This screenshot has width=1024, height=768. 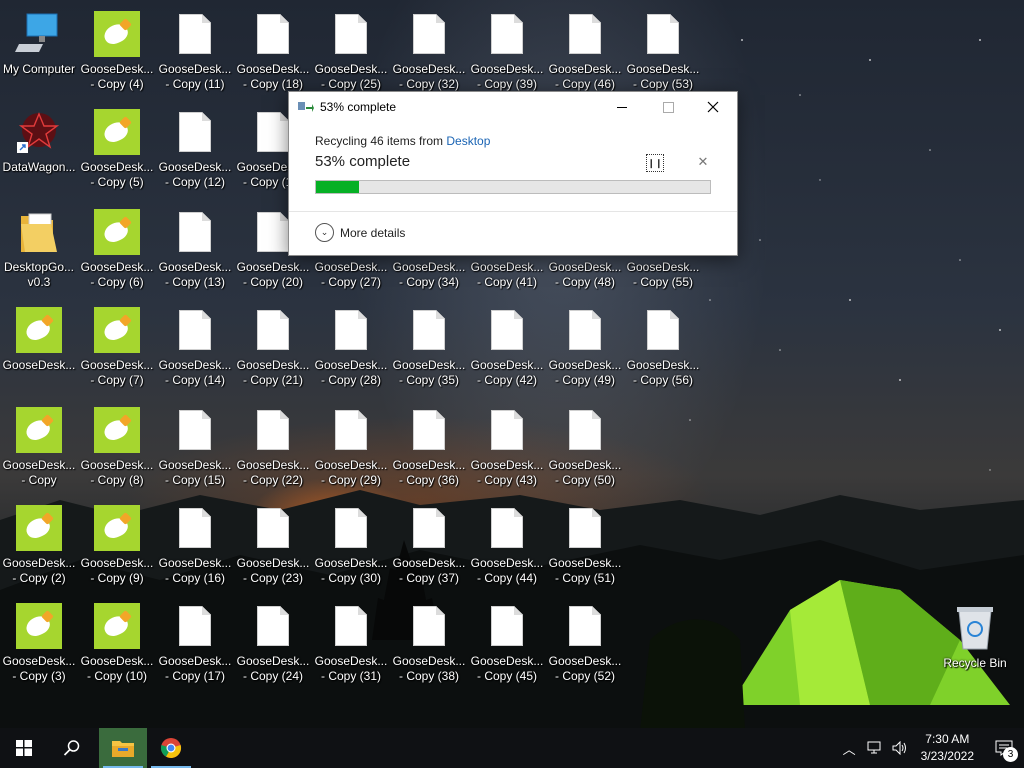 What do you see at coordinates (585, 352) in the screenshot?
I see `desktop-icon: GooseDesk... - Copy (49)` at bounding box center [585, 352].